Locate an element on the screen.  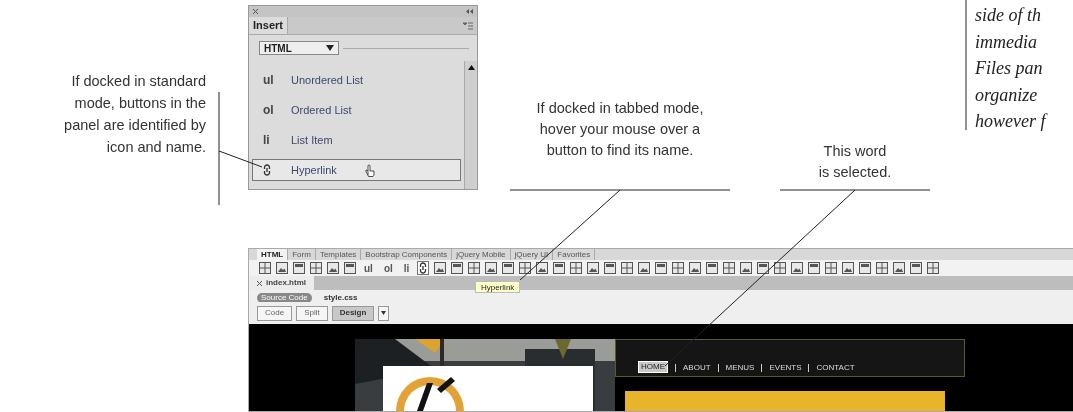
category-dropdown: HTML is located at coordinates (299, 48).